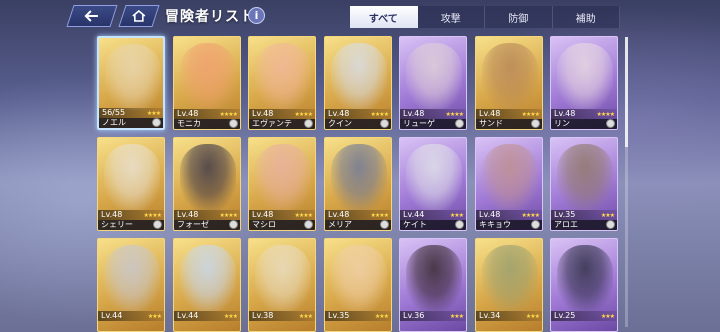  I want to click on adventurer-card: Lv.48 ★★★★ サンド, so click(509, 83).